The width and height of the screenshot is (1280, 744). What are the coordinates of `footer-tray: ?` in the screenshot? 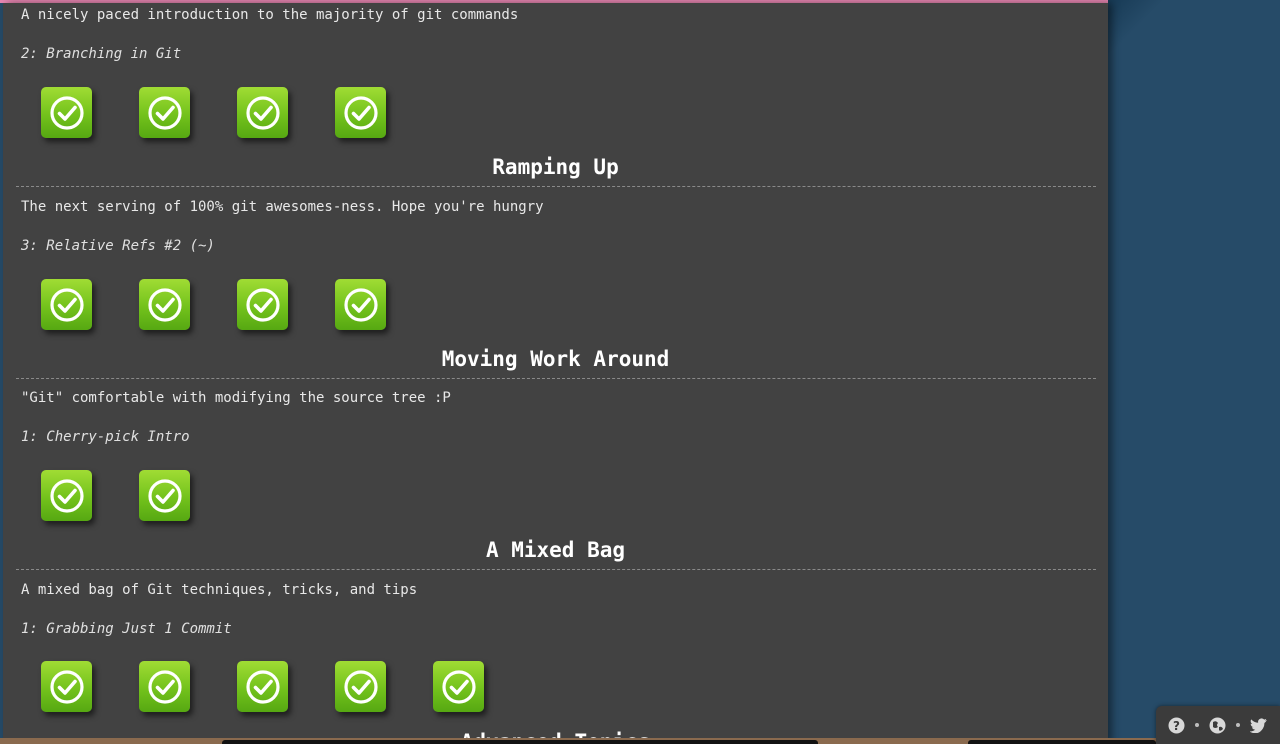 It's located at (1218, 725).